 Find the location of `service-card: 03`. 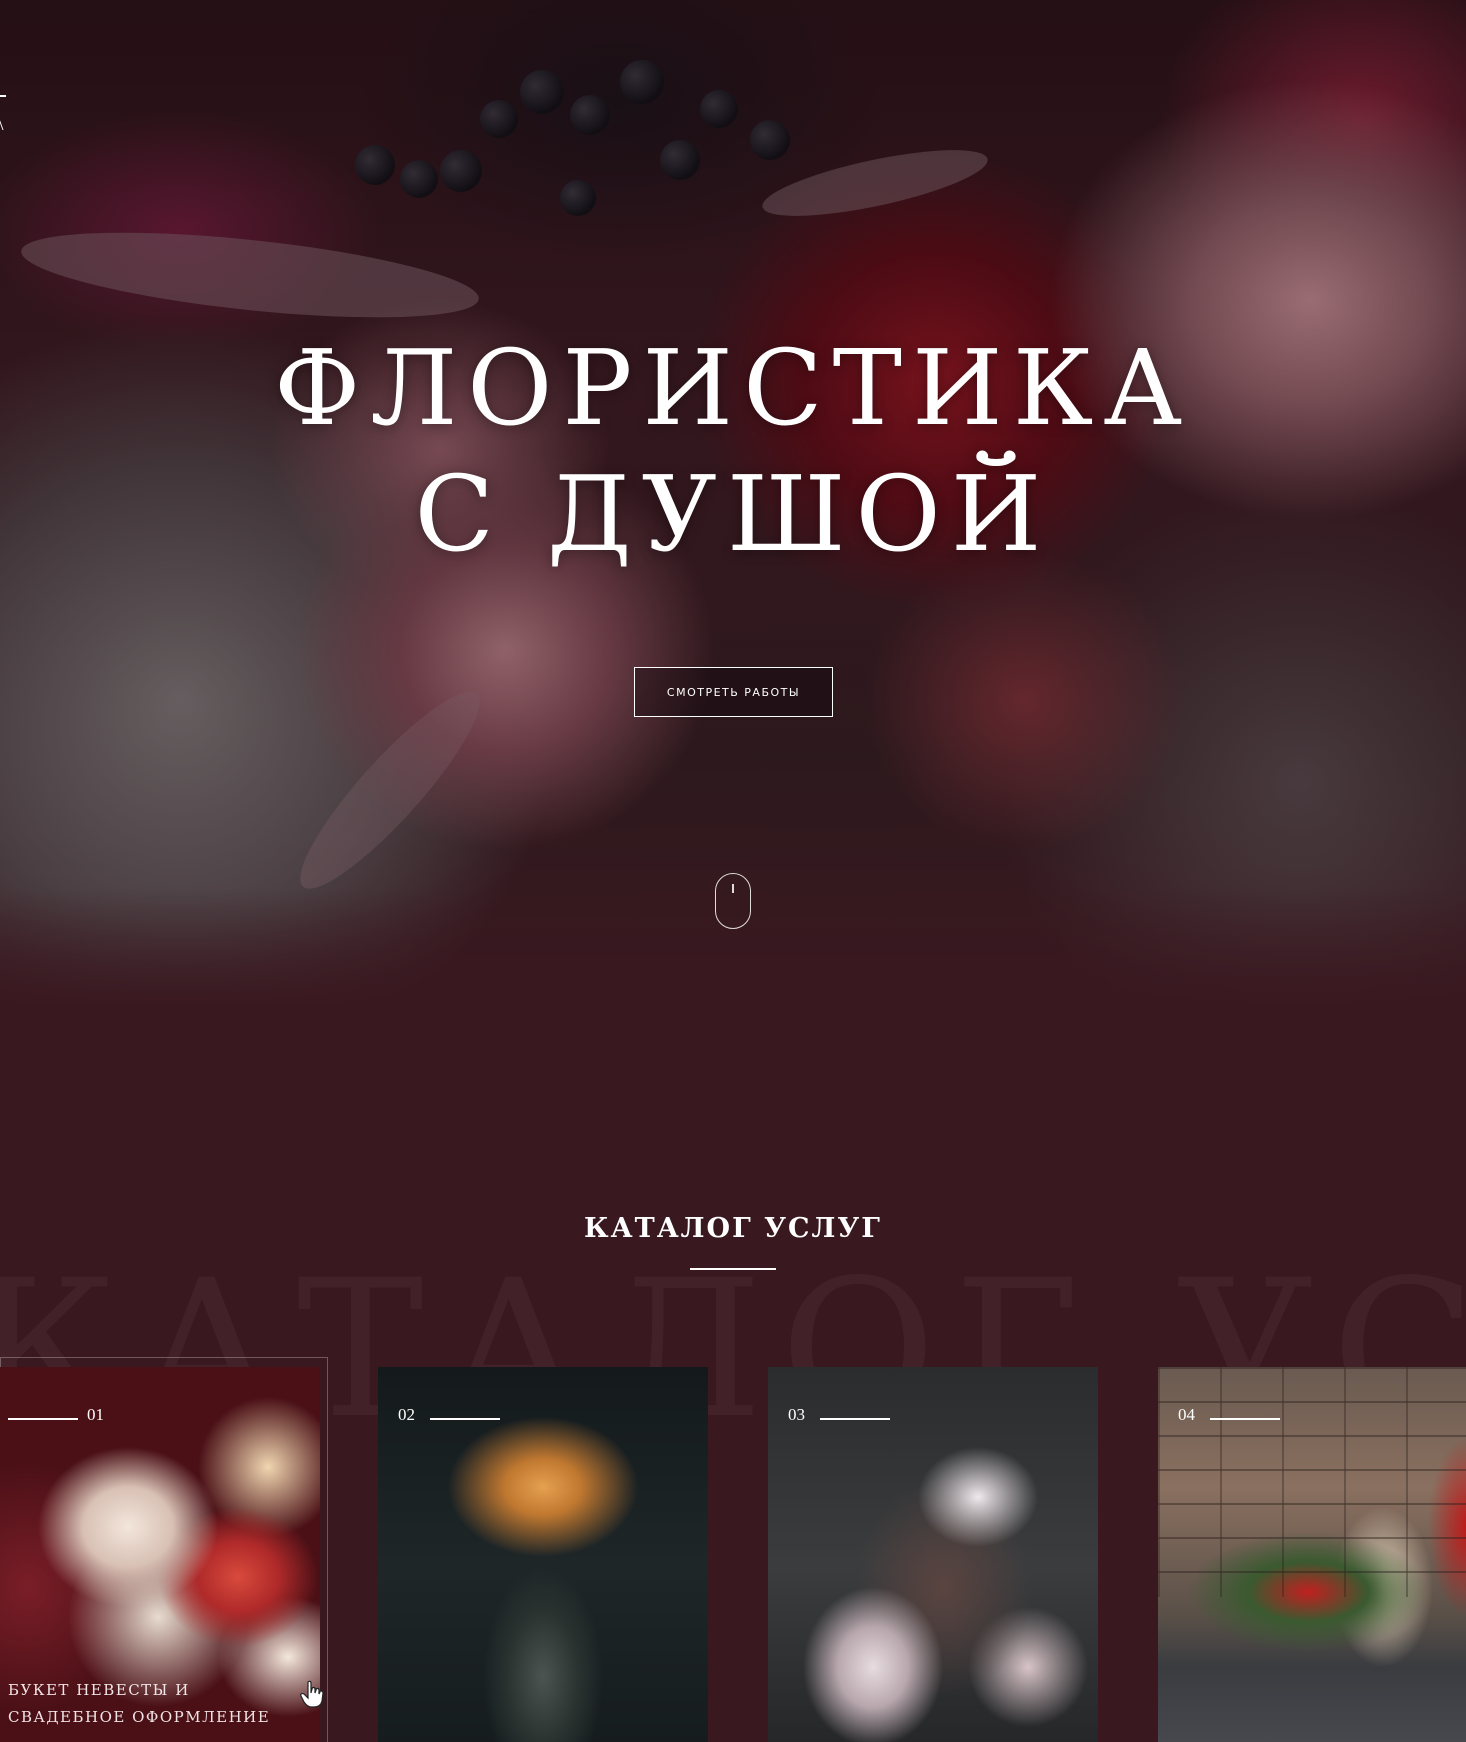

service-card: 03 is located at coordinates (933, 1554).